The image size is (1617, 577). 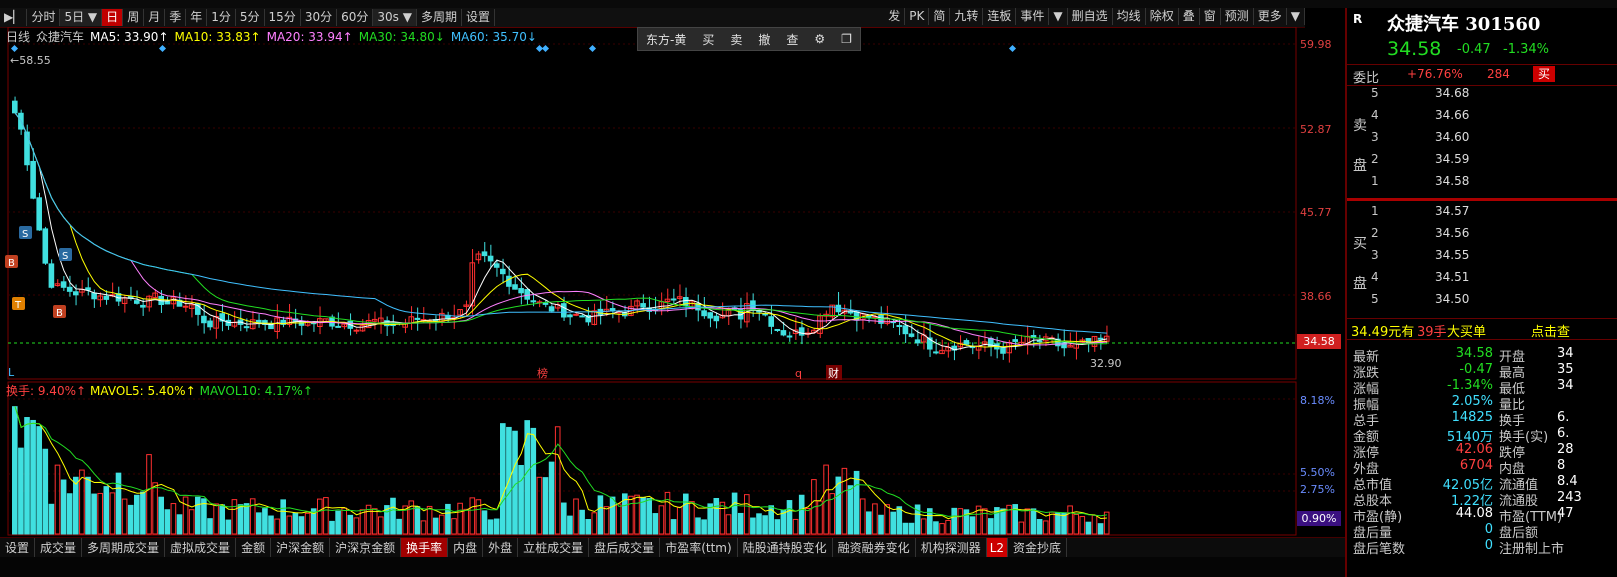 What do you see at coordinates (1563, 433) in the screenshot?
I see `stat-value: 6.` at bounding box center [1563, 433].